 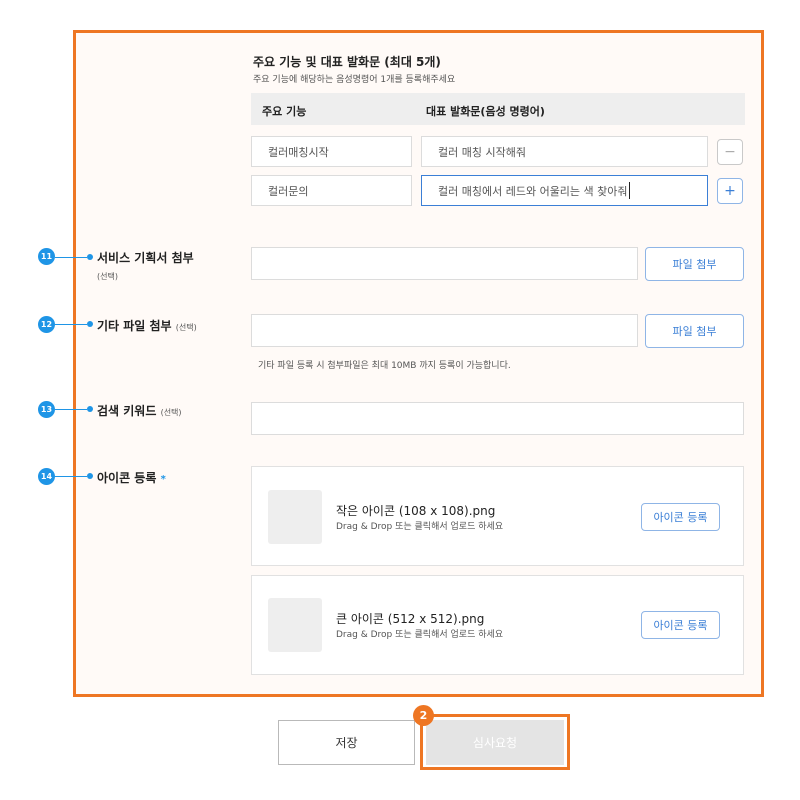 What do you see at coordinates (46, 256) in the screenshot?
I see `callout-marker-11: 11` at bounding box center [46, 256].